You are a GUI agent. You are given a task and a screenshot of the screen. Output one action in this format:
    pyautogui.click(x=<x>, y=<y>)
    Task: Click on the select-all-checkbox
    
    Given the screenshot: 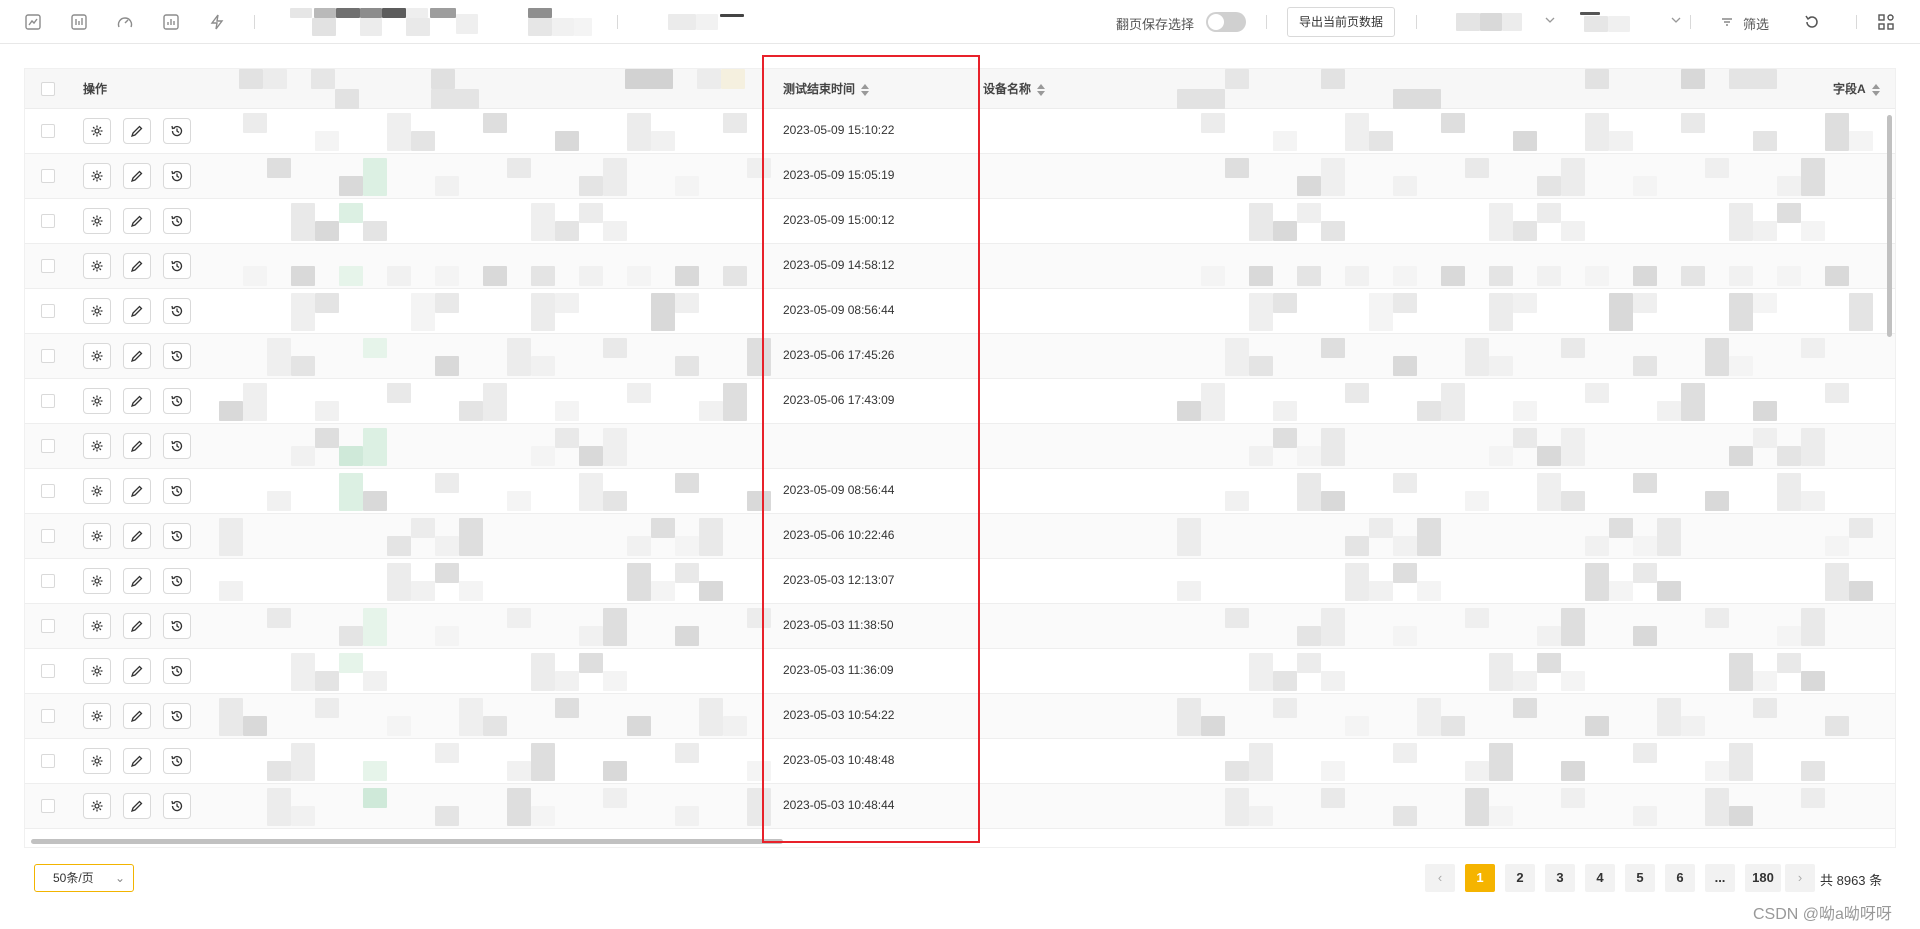 What is the action you would take?
    pyautogui.click(x=48, y=89)
    